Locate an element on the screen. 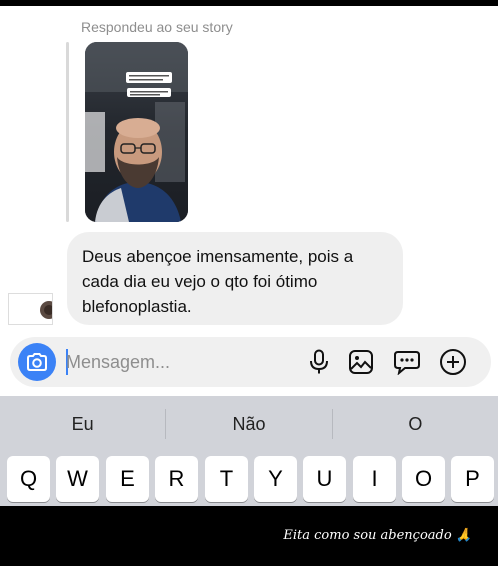 Image resolution: width=498 pixels, height=566 pixels. chat-bubble-icon is located at coordinates (407, 363).